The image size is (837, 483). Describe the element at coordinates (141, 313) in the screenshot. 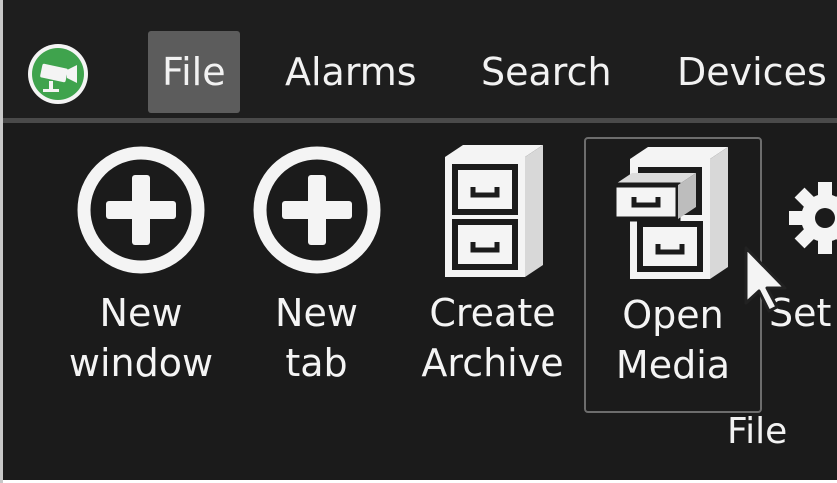

I see `new-window-label-line1: New` at that location.